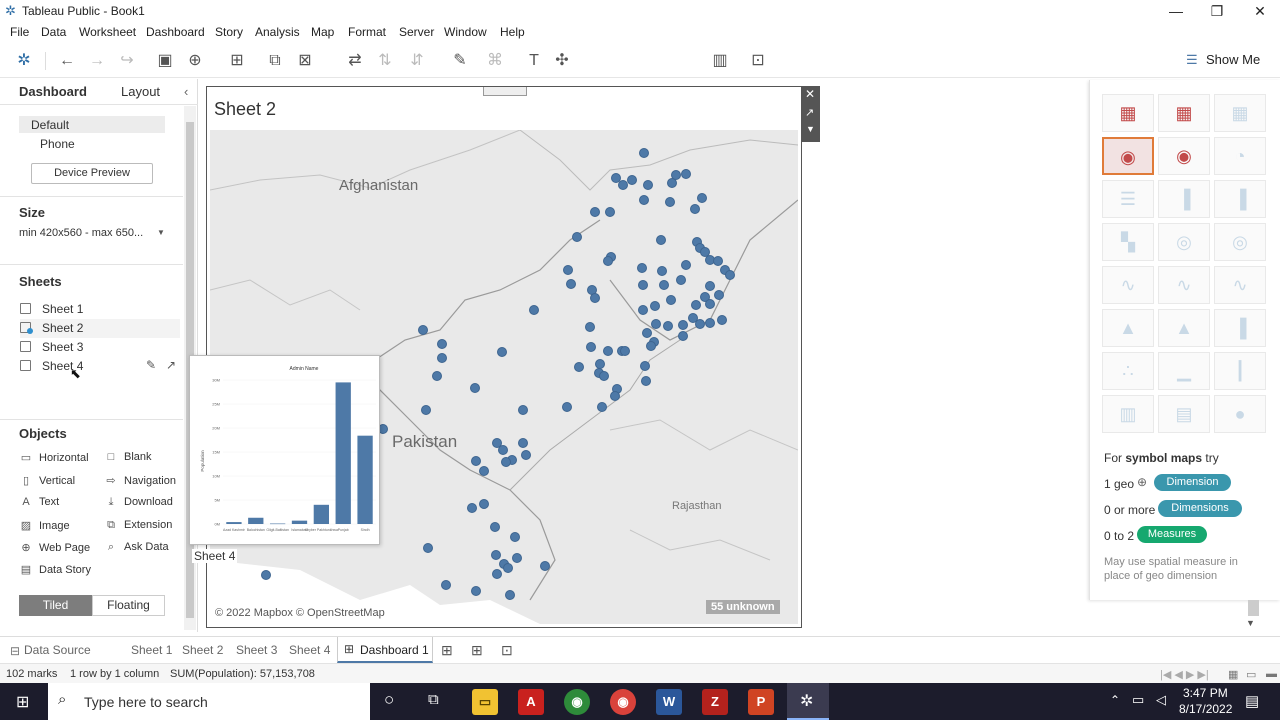 The image size is (1280, 720). Describe the element at coordinates (151, 365) in the screenshot. I see `rename-icon: ✎` at that location.